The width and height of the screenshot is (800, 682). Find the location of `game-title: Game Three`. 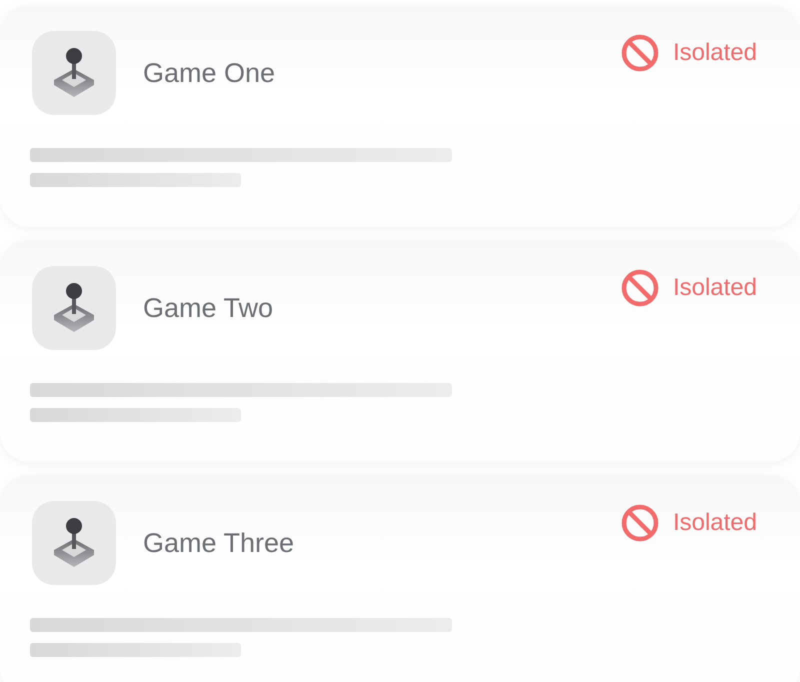

game-title: Game Three is located at coordinates (218, 543).